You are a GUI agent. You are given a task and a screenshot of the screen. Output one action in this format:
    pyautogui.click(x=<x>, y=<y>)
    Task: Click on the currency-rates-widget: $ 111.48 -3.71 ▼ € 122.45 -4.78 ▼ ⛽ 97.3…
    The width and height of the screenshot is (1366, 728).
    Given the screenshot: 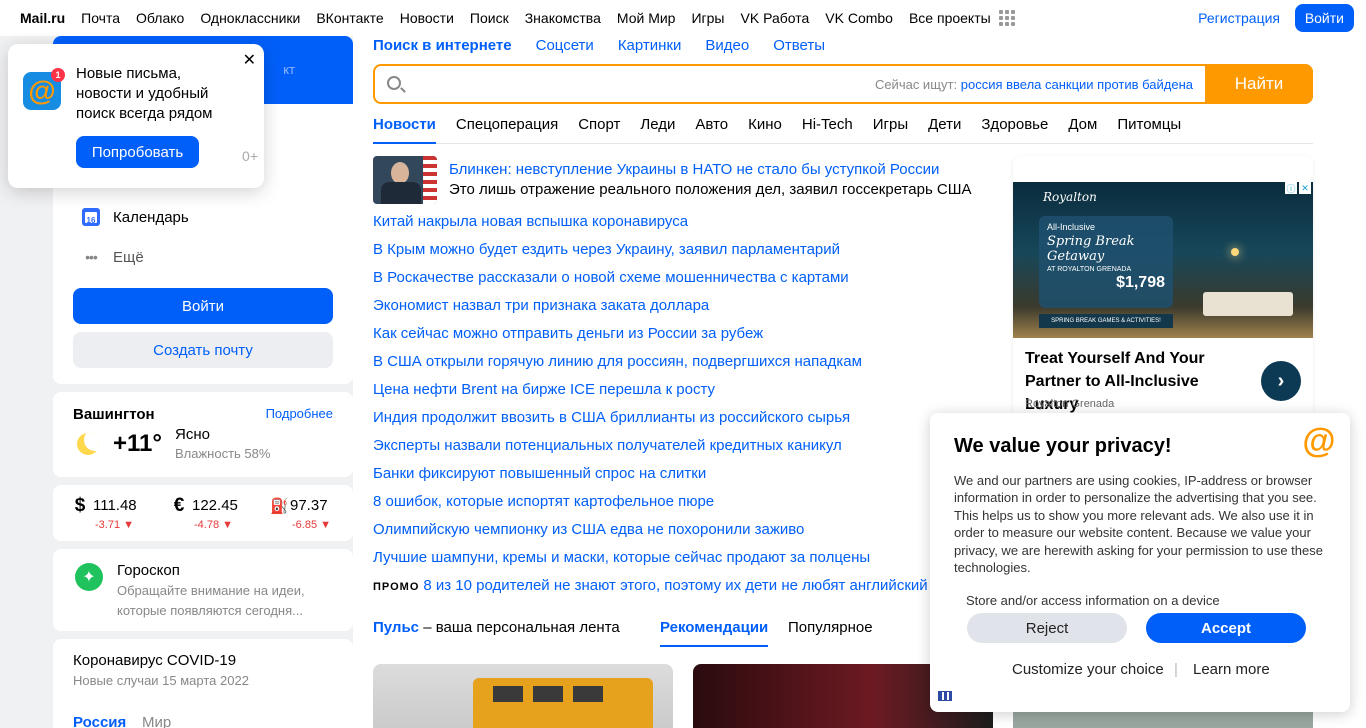 What is the action you would take?
    pyautogui.click(x=203, y=513)
    